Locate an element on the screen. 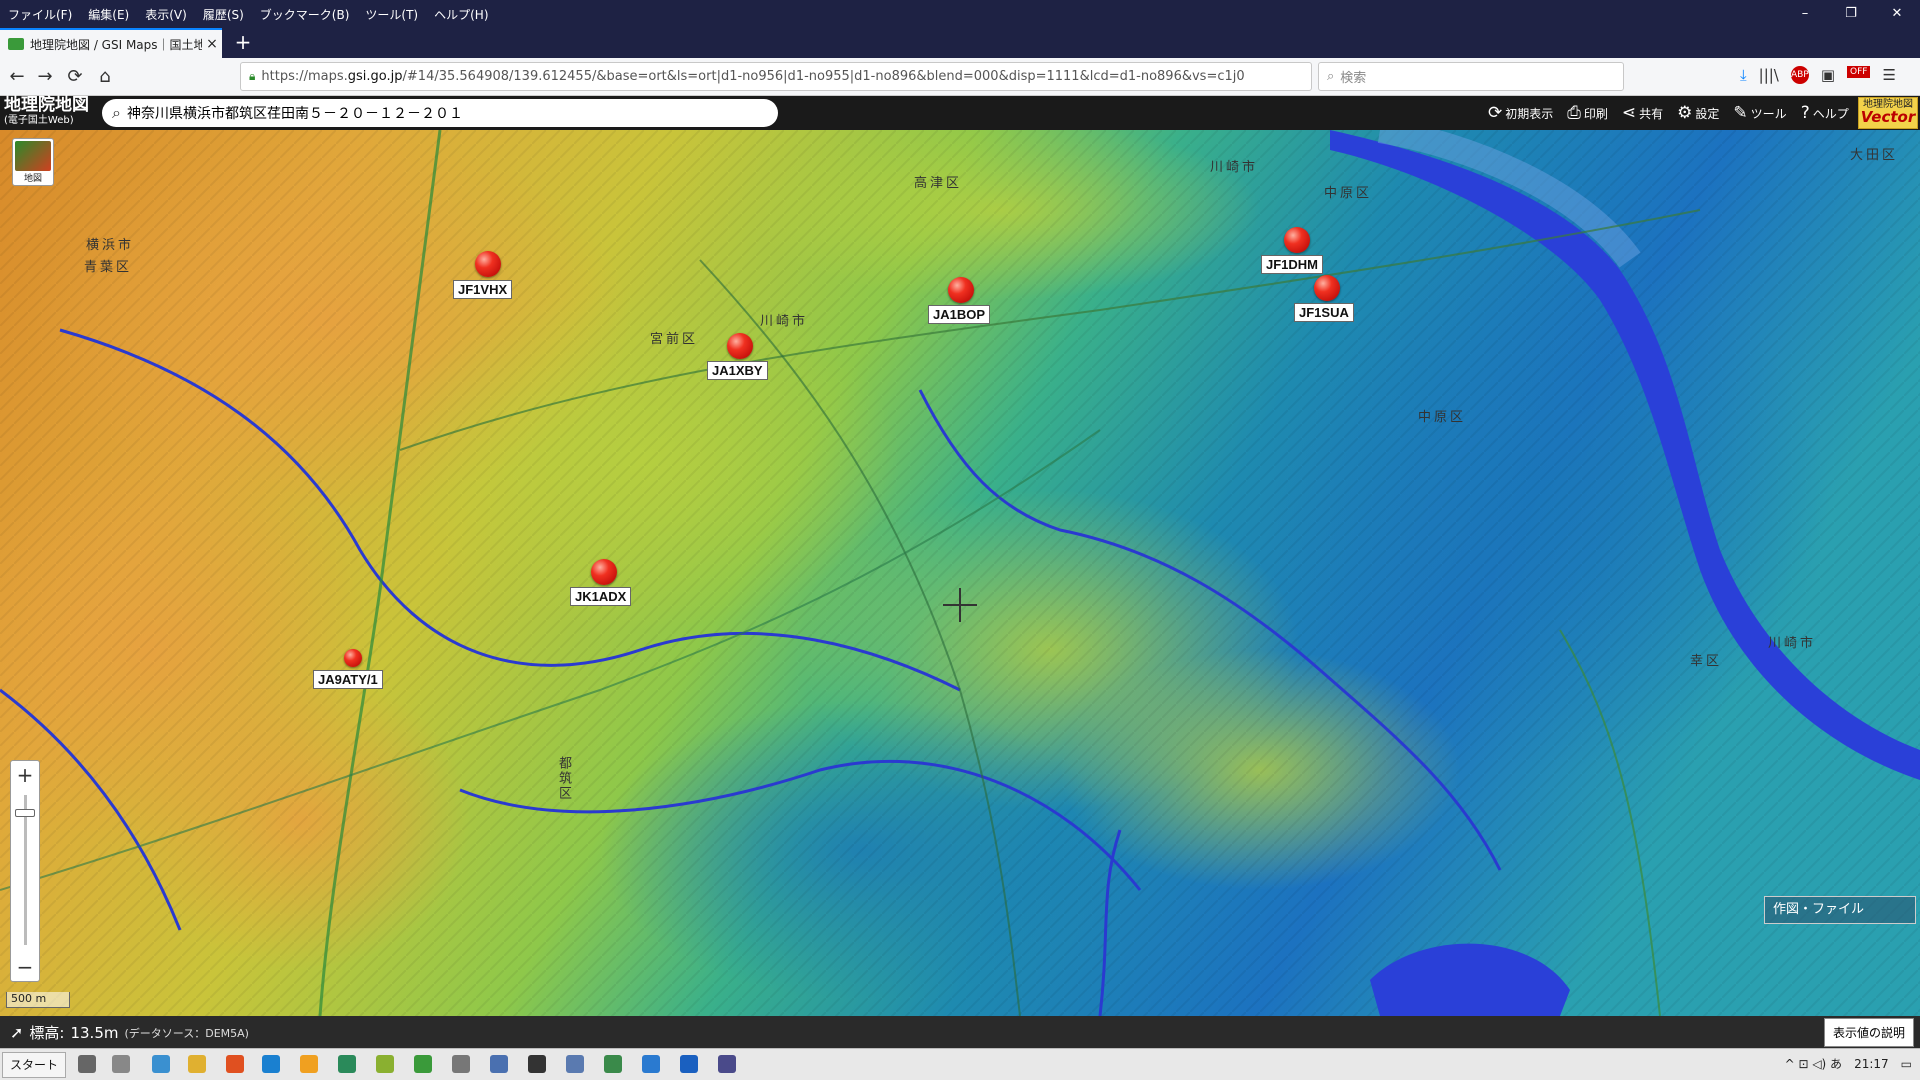 This screenshot has width=1920, height=1080. zoom-out-button: − is located at coordinates (25, 967).